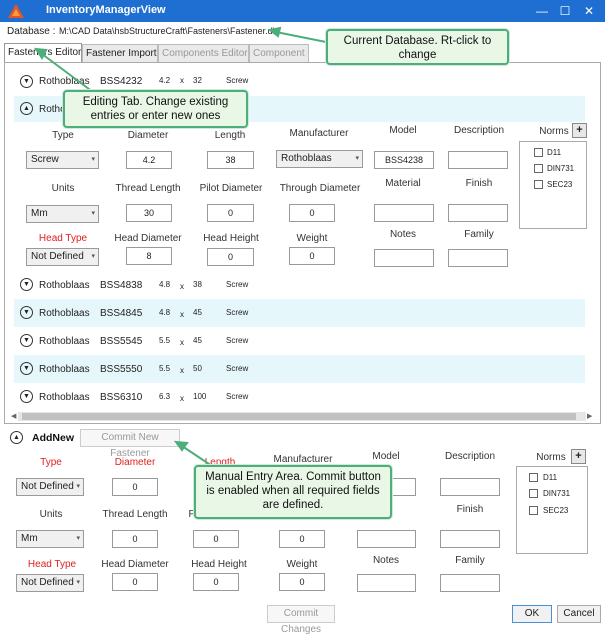  What do you see at coordinates (417, 47) in the screenshot?
I see `database-callout: Current Database. Rt-click to change` at bounding box center [417, 47].